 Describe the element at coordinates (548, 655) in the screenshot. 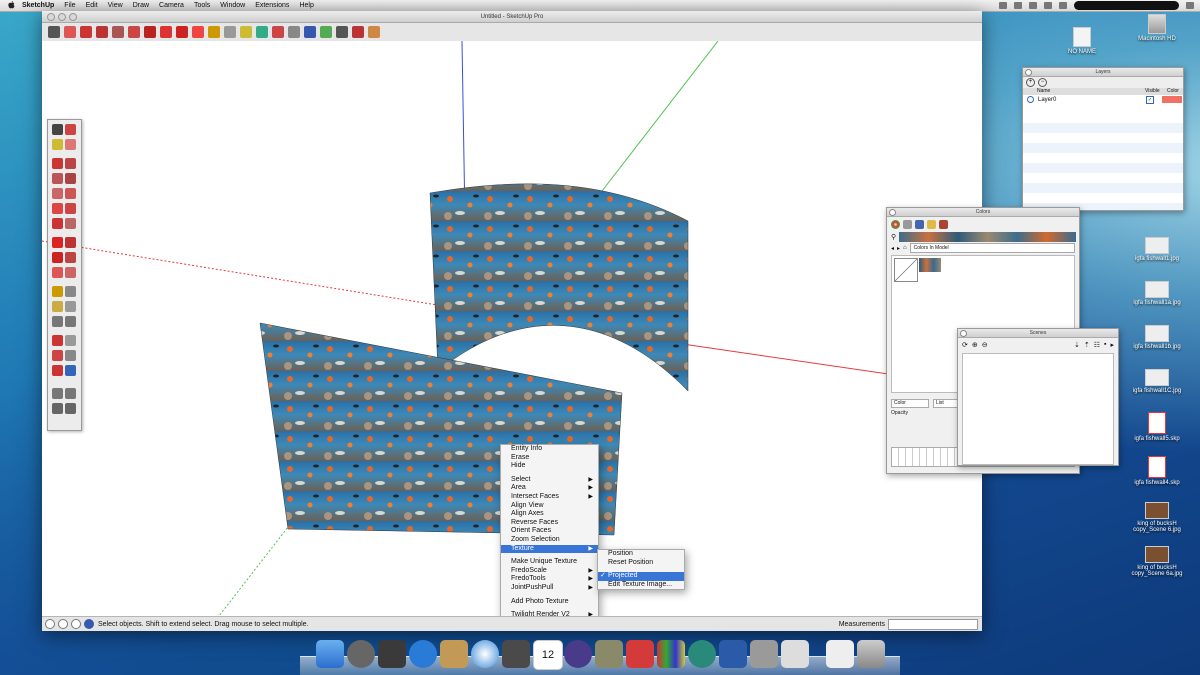

I see `calendar-icon: 12` at that location.